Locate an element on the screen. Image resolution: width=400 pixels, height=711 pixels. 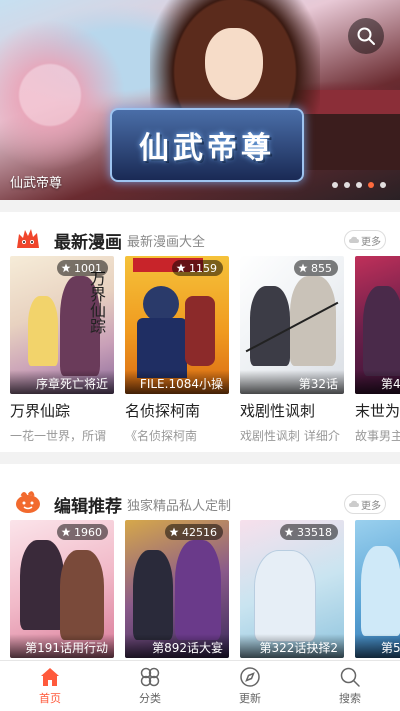
latest-chapter: 第32话 is located at coordinates (292, 382).